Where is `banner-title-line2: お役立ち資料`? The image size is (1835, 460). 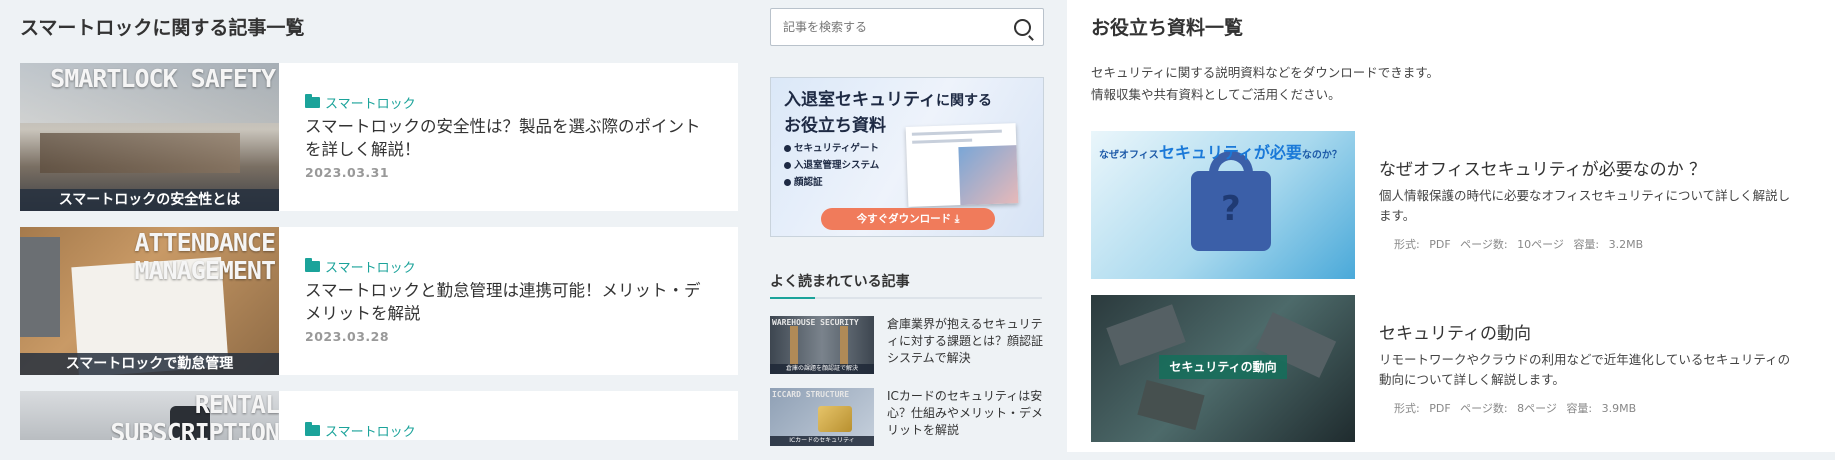
banner-title-line2: お役立ち資料 is located at coordinates (835, 126).